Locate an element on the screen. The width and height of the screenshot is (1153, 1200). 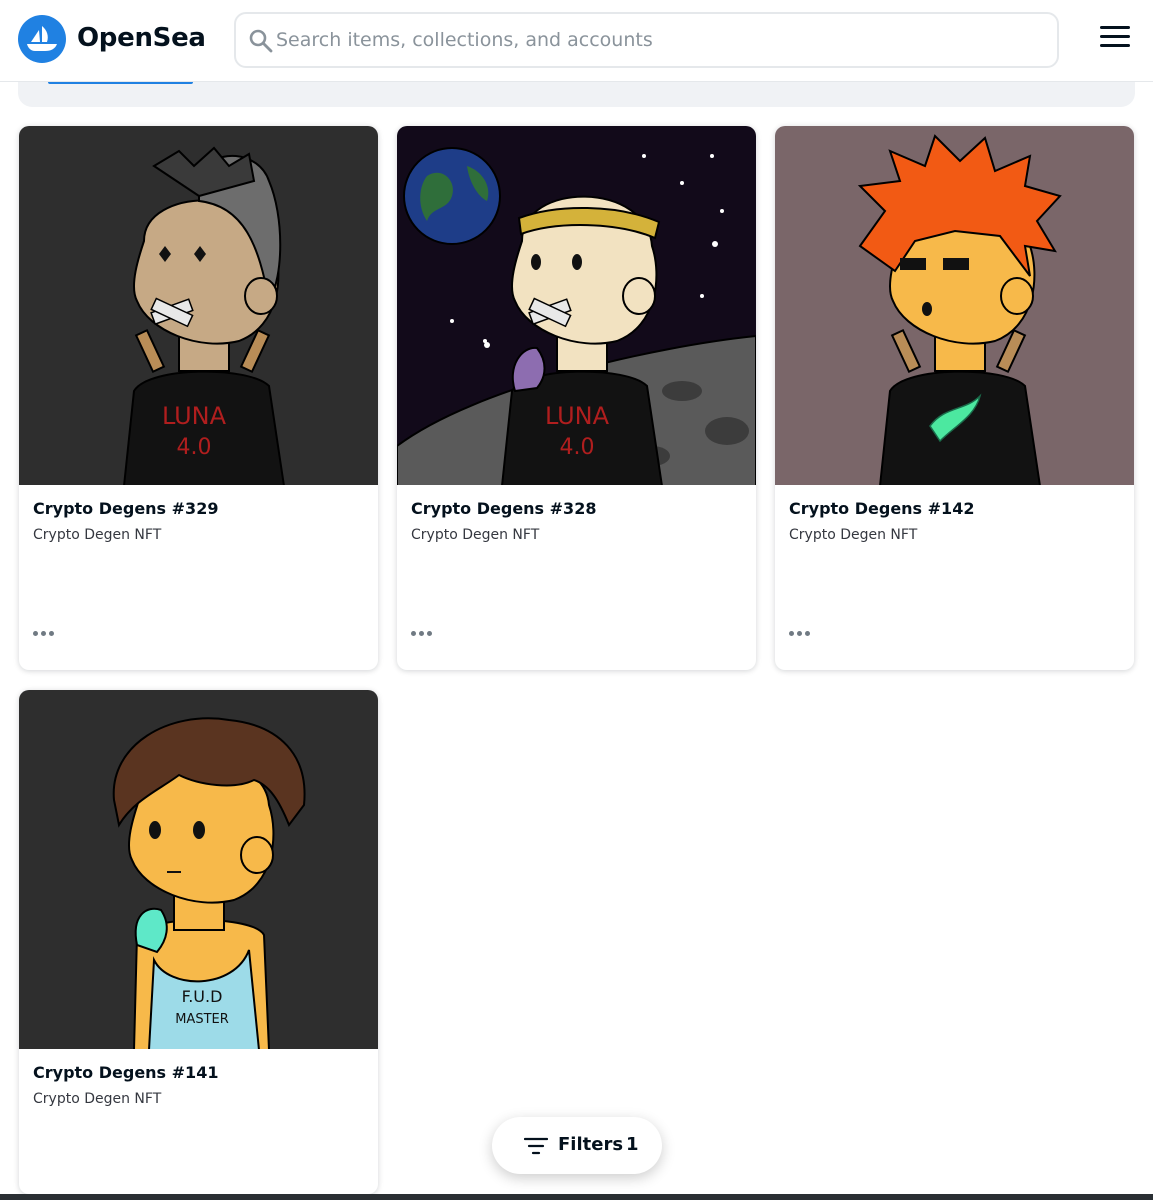
filter-icon is located at coordinates (536, 1146).